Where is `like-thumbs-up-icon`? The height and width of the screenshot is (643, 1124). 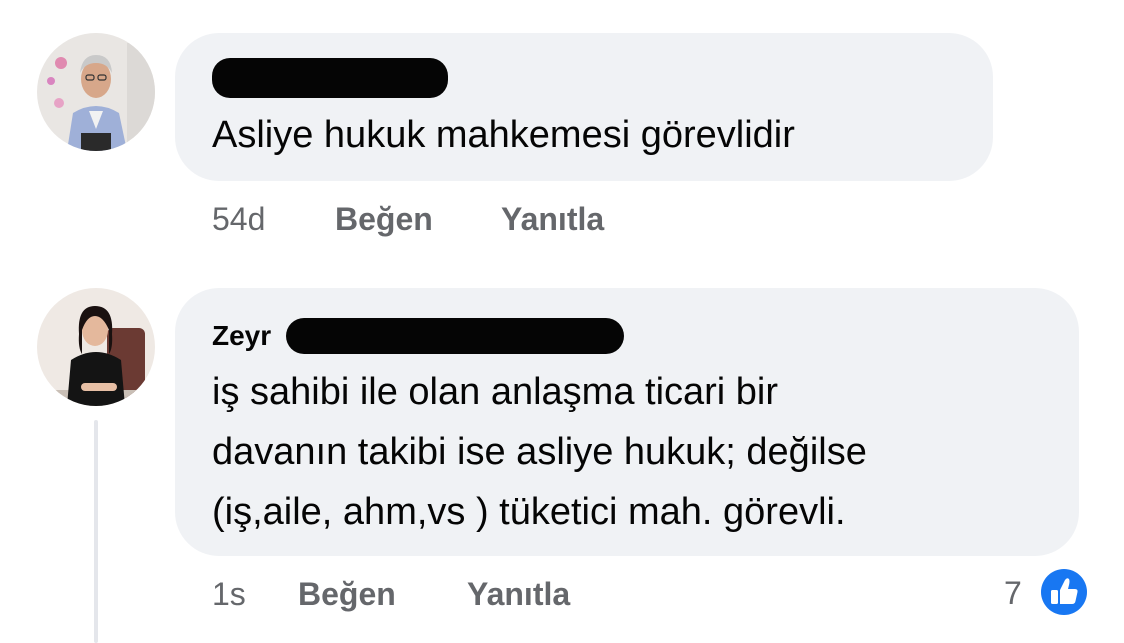
like-thumbs-up-icon is located at coordinates (1064, 592).